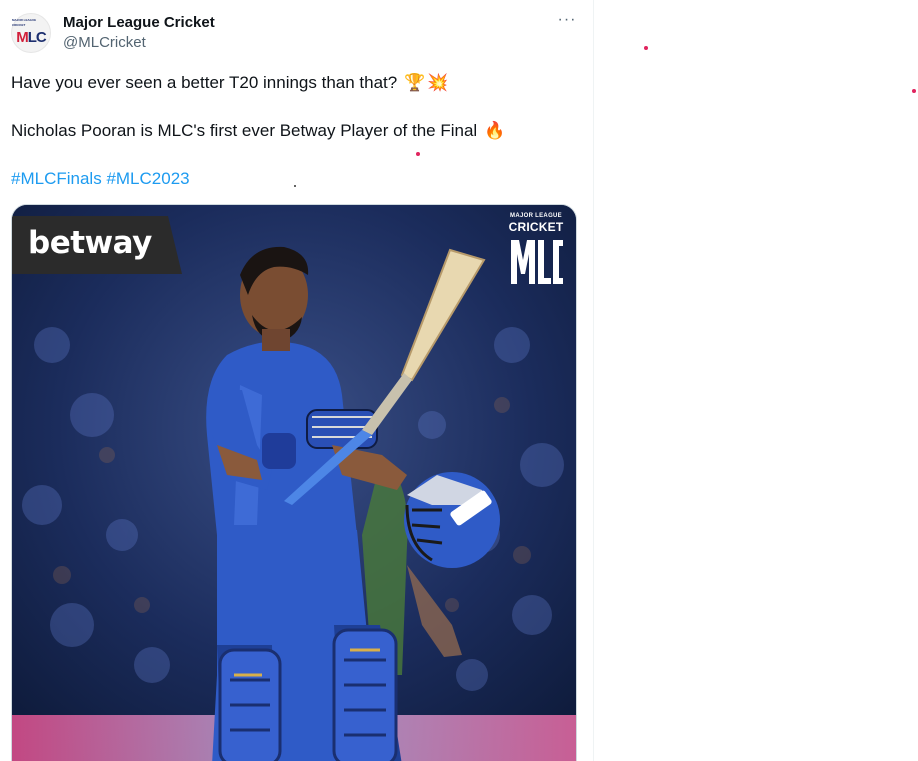  I want to click on collision-emoji-icon: 💥, so click(438, 82).